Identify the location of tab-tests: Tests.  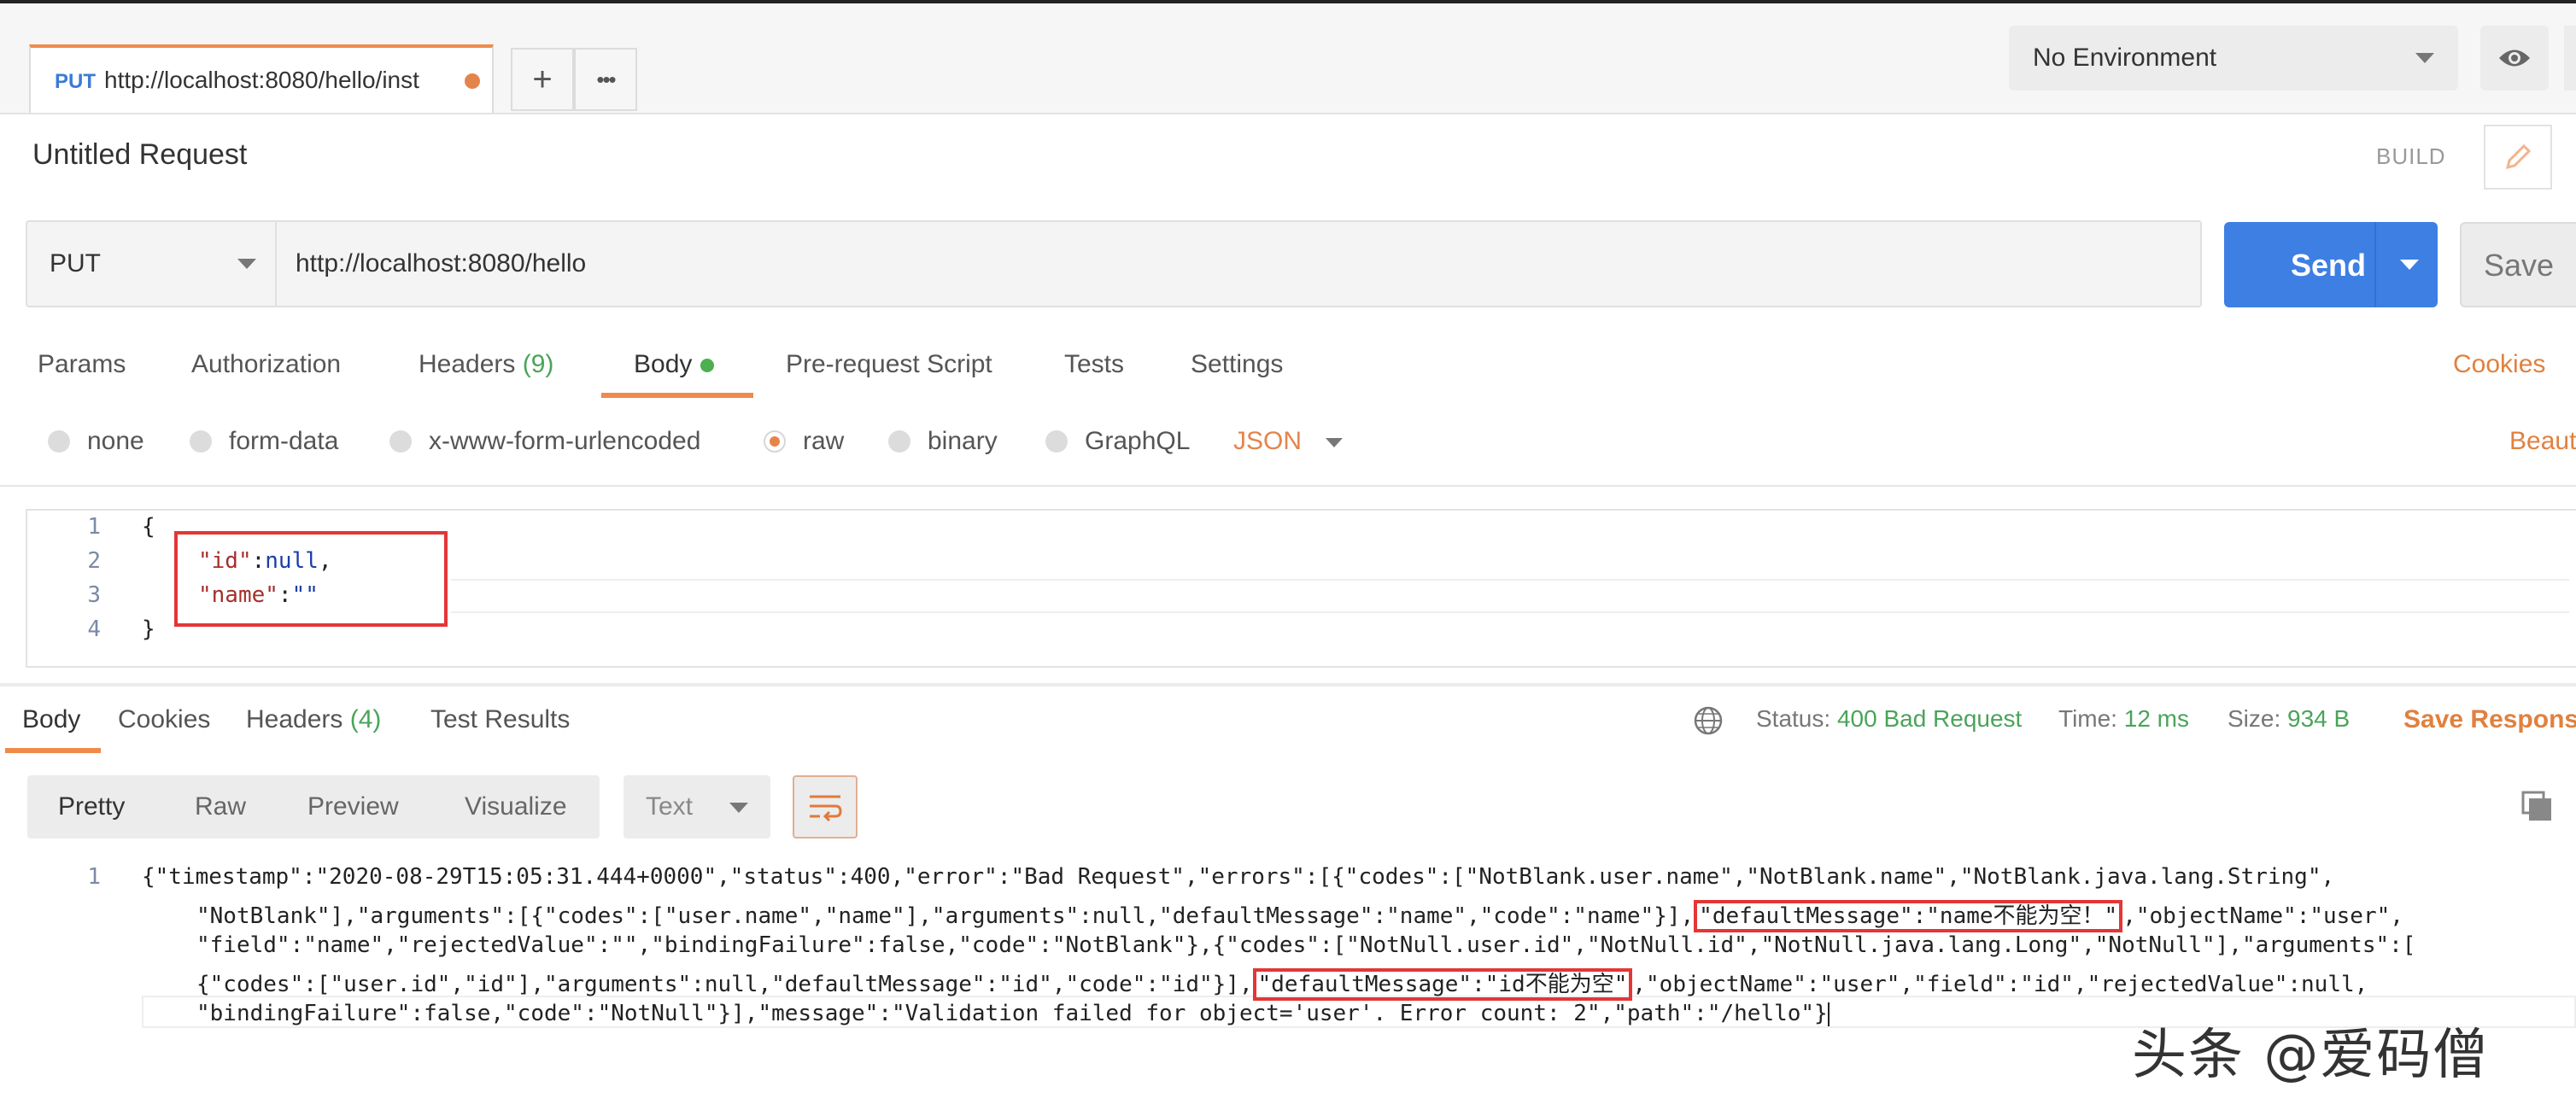
(1094, 364).